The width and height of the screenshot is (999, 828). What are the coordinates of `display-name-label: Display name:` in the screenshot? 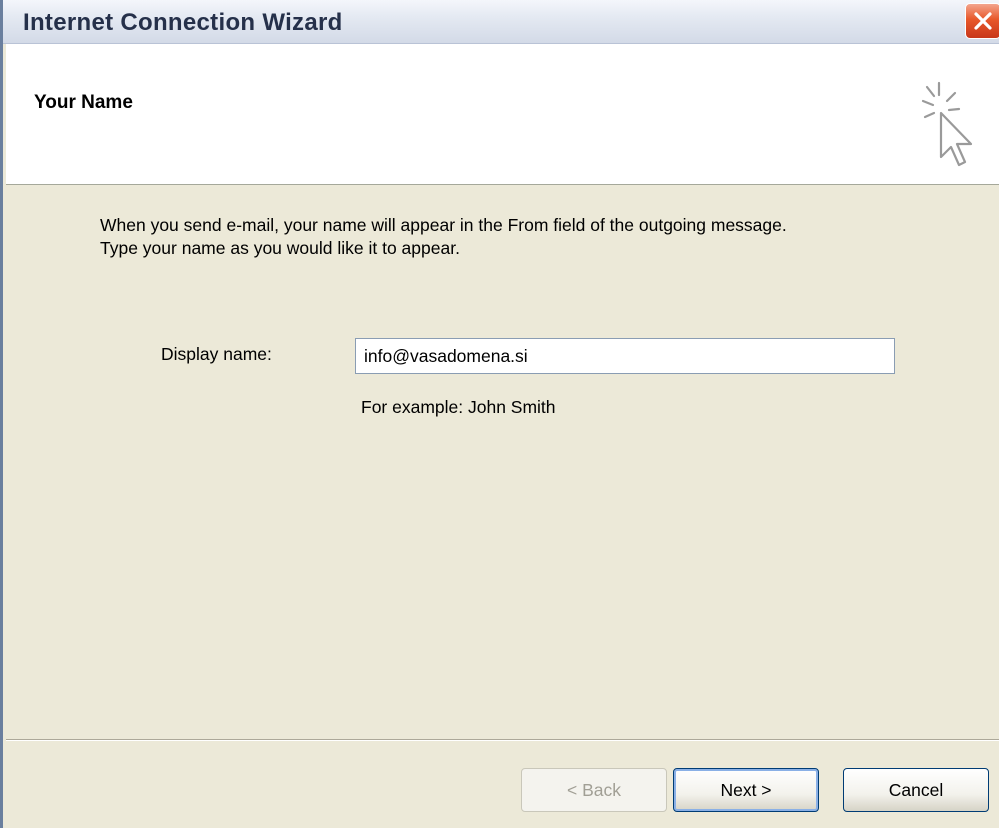 It's located at (216, 354).